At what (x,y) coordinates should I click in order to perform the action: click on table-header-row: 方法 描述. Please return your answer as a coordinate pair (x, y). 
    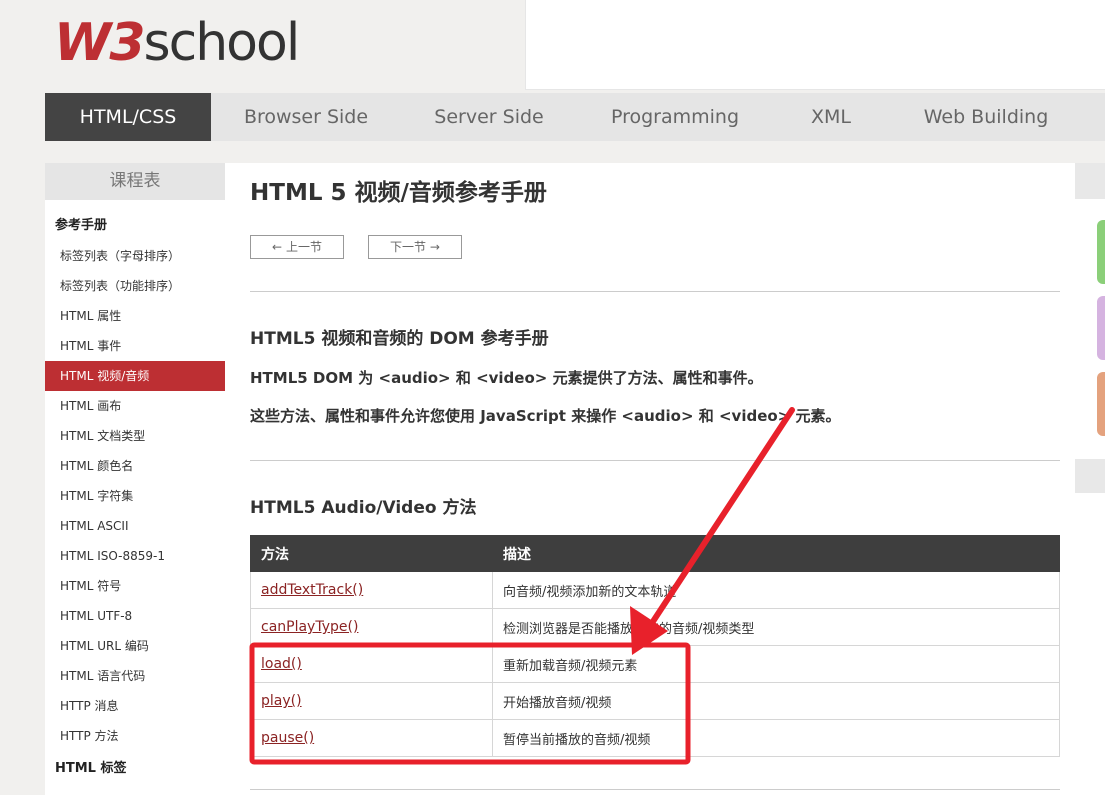
    Looking at the image, I should click on (655, 553).